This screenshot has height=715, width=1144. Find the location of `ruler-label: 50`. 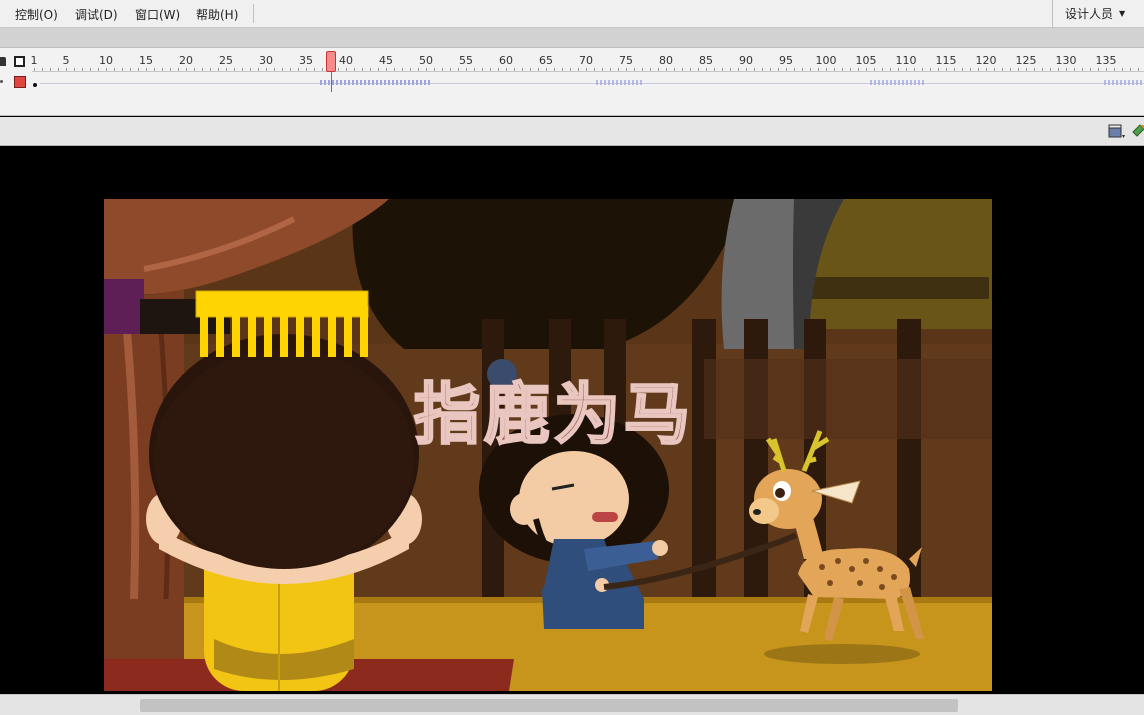

ruler-label: 50 is located at coordinates (426, 60).